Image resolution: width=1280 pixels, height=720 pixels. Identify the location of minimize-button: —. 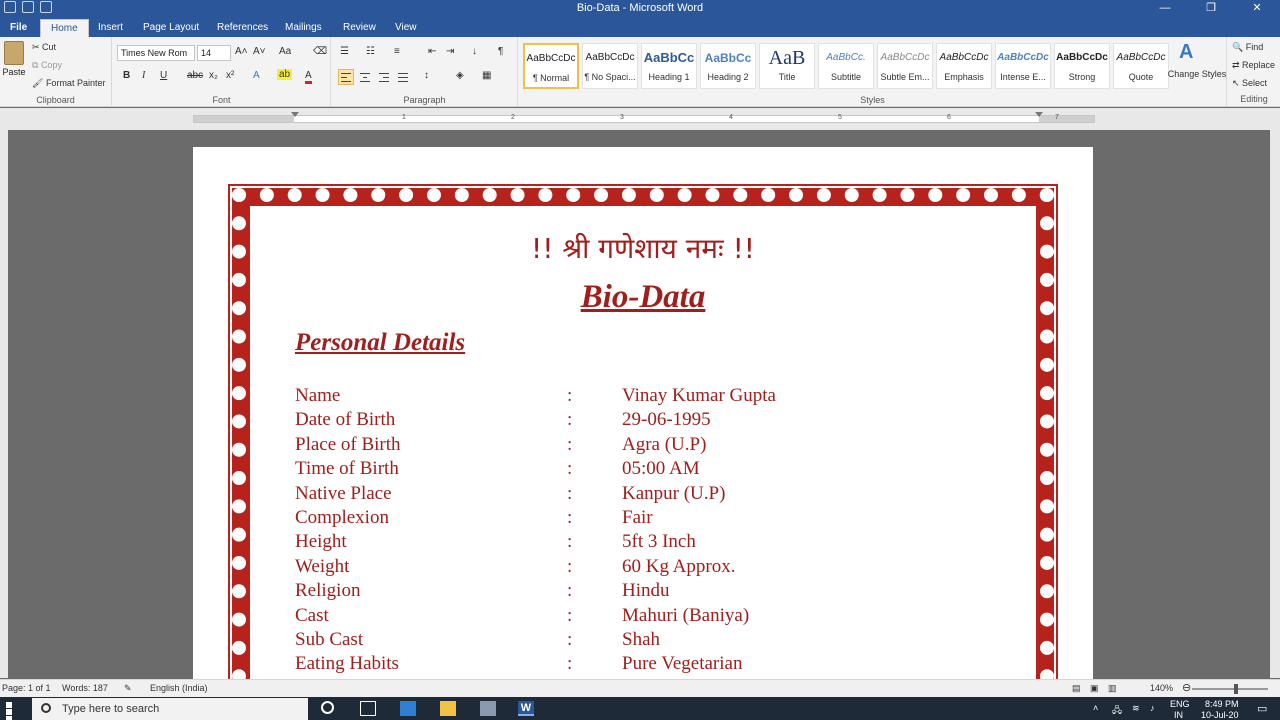
(1165, 8).